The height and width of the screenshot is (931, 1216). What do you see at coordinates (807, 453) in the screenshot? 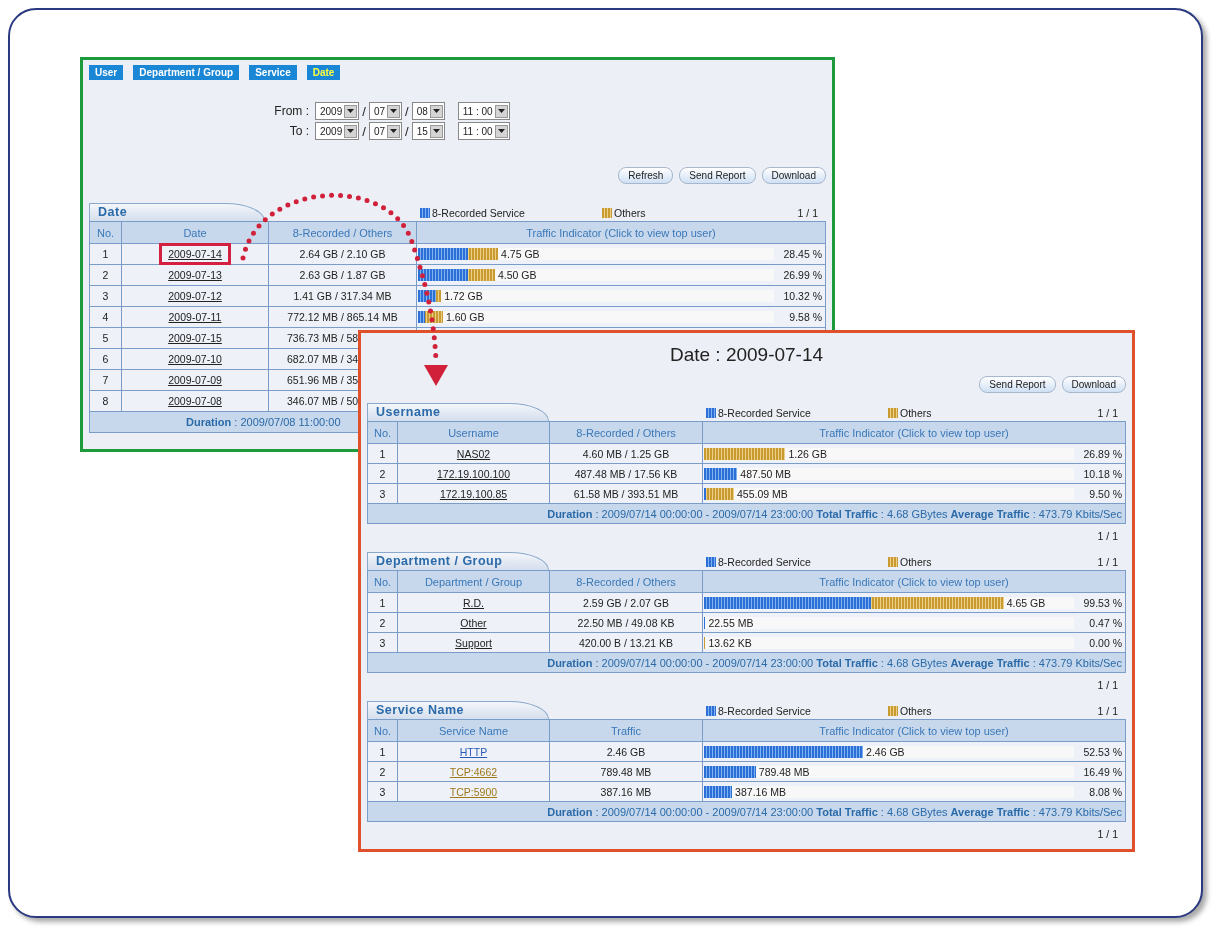
I see `traffic-total: 1.26 GB` at bounding box center [807, 453].